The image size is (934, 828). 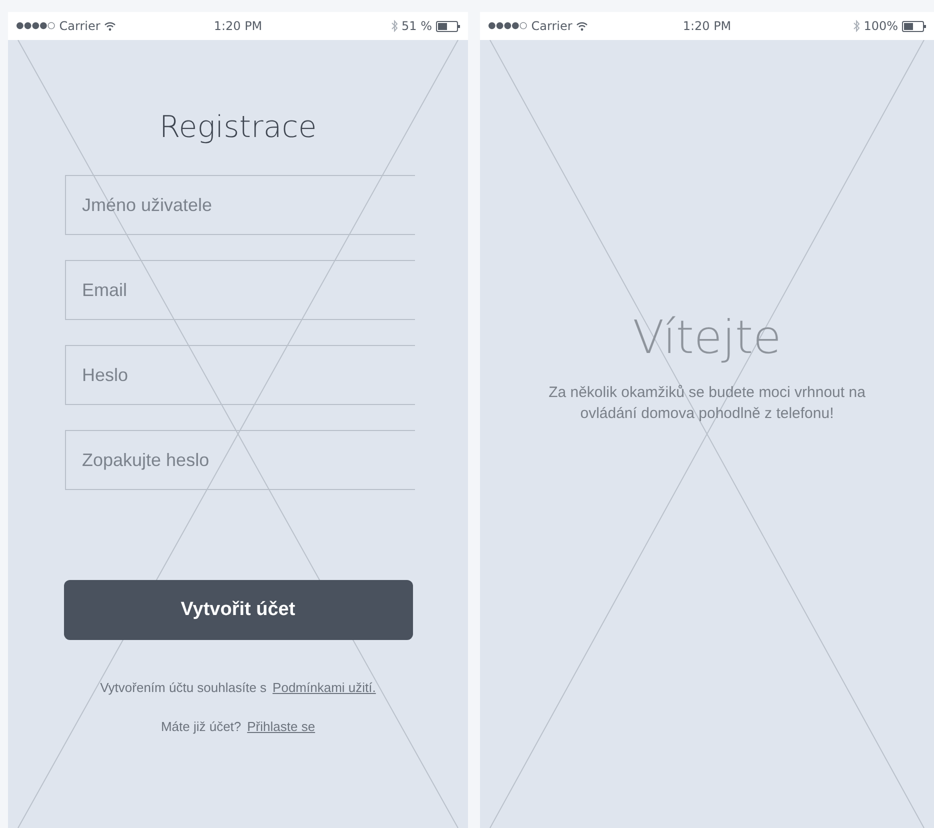 What do you see at coordinates (324, 687) in the screenshot?
I see `terms-link: Podmínkami užití.` at bounding box center [324, 687].